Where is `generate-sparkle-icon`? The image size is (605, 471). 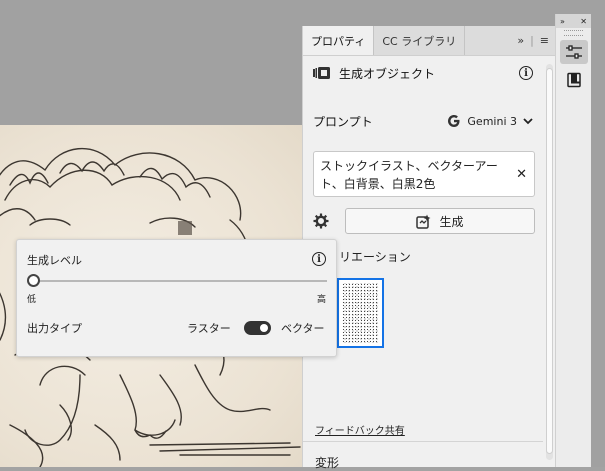 generate-sparkle-icon is located at coordinates (423, 221).